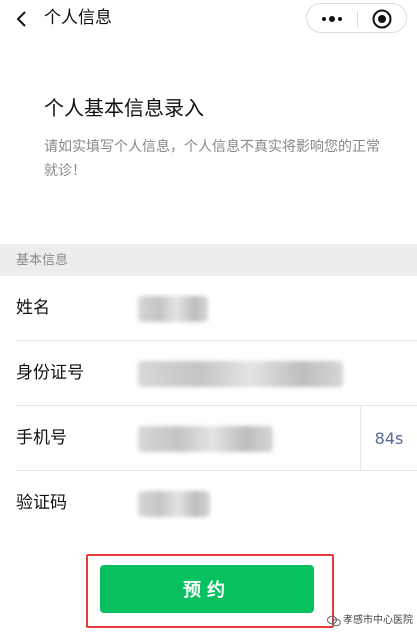 Image resolution: width=417 pixels, height=639 pixels. Describe the element at coordinates (240, 374) in the screenshot. I see `redacted-id` at that location.